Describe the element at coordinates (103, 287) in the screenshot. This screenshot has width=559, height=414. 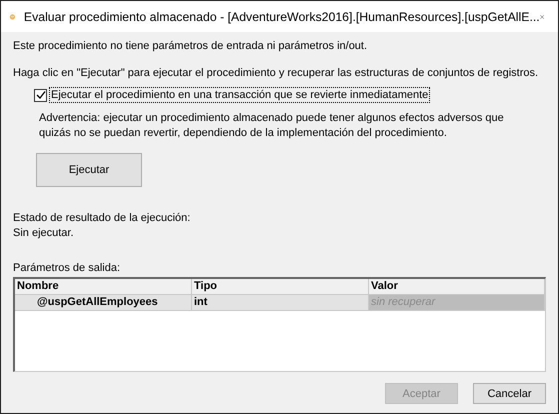
I see `column-header: Nombre` at that location.